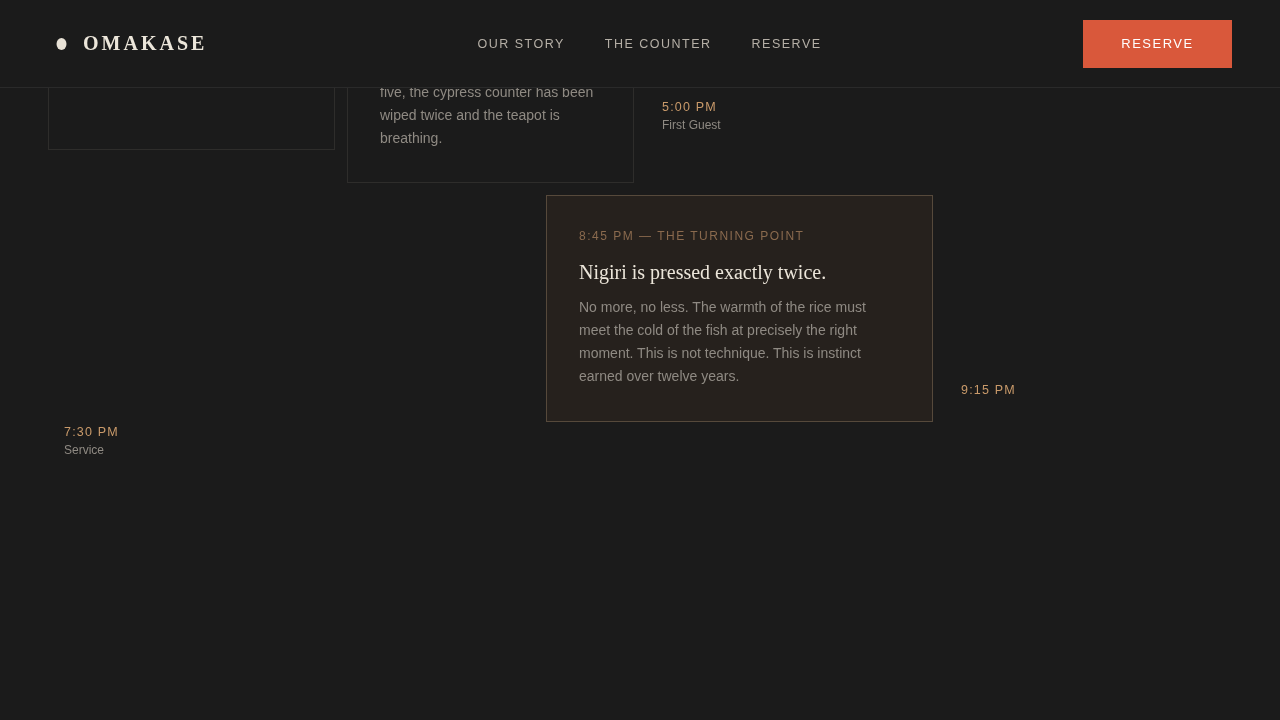 The image size is (1280, 720). What do you see at coordinates (786, 43) in the screenshot?
I see `nav-link: RESERVE` at bounding box center [786, 43].